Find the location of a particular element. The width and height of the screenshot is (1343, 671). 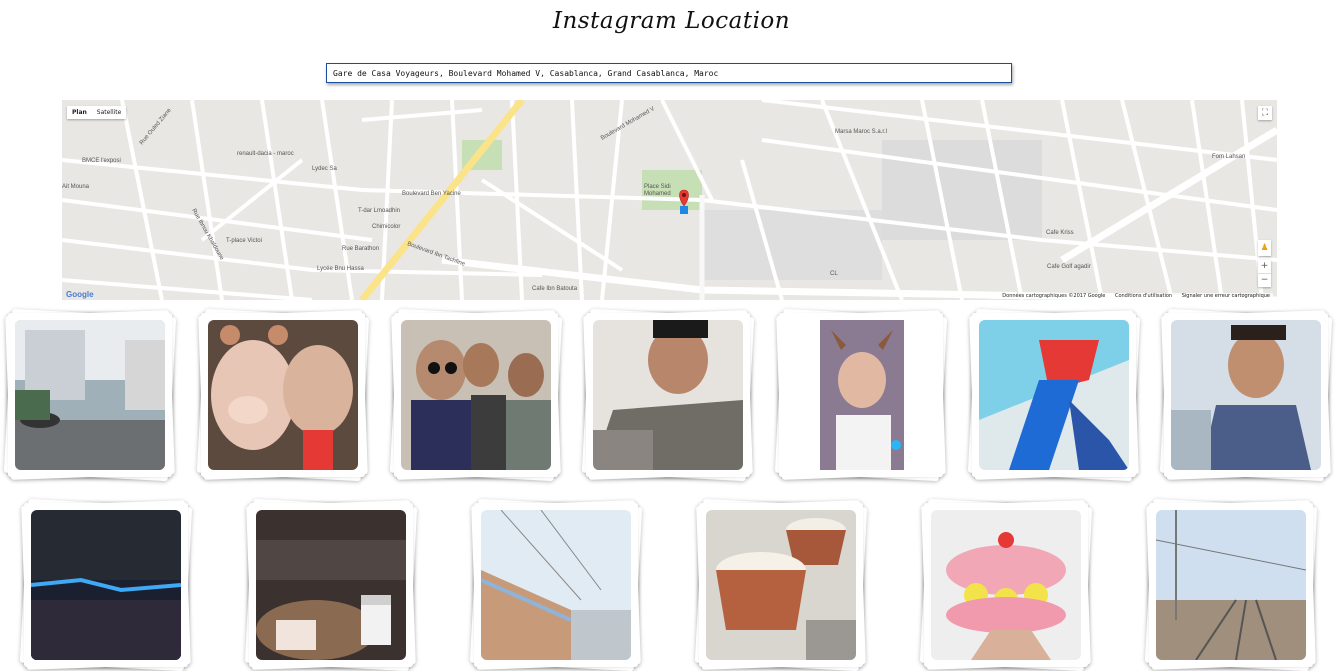

svg-text: Marsa Maroc S.a.r.l is located at coordinates (861, 132).